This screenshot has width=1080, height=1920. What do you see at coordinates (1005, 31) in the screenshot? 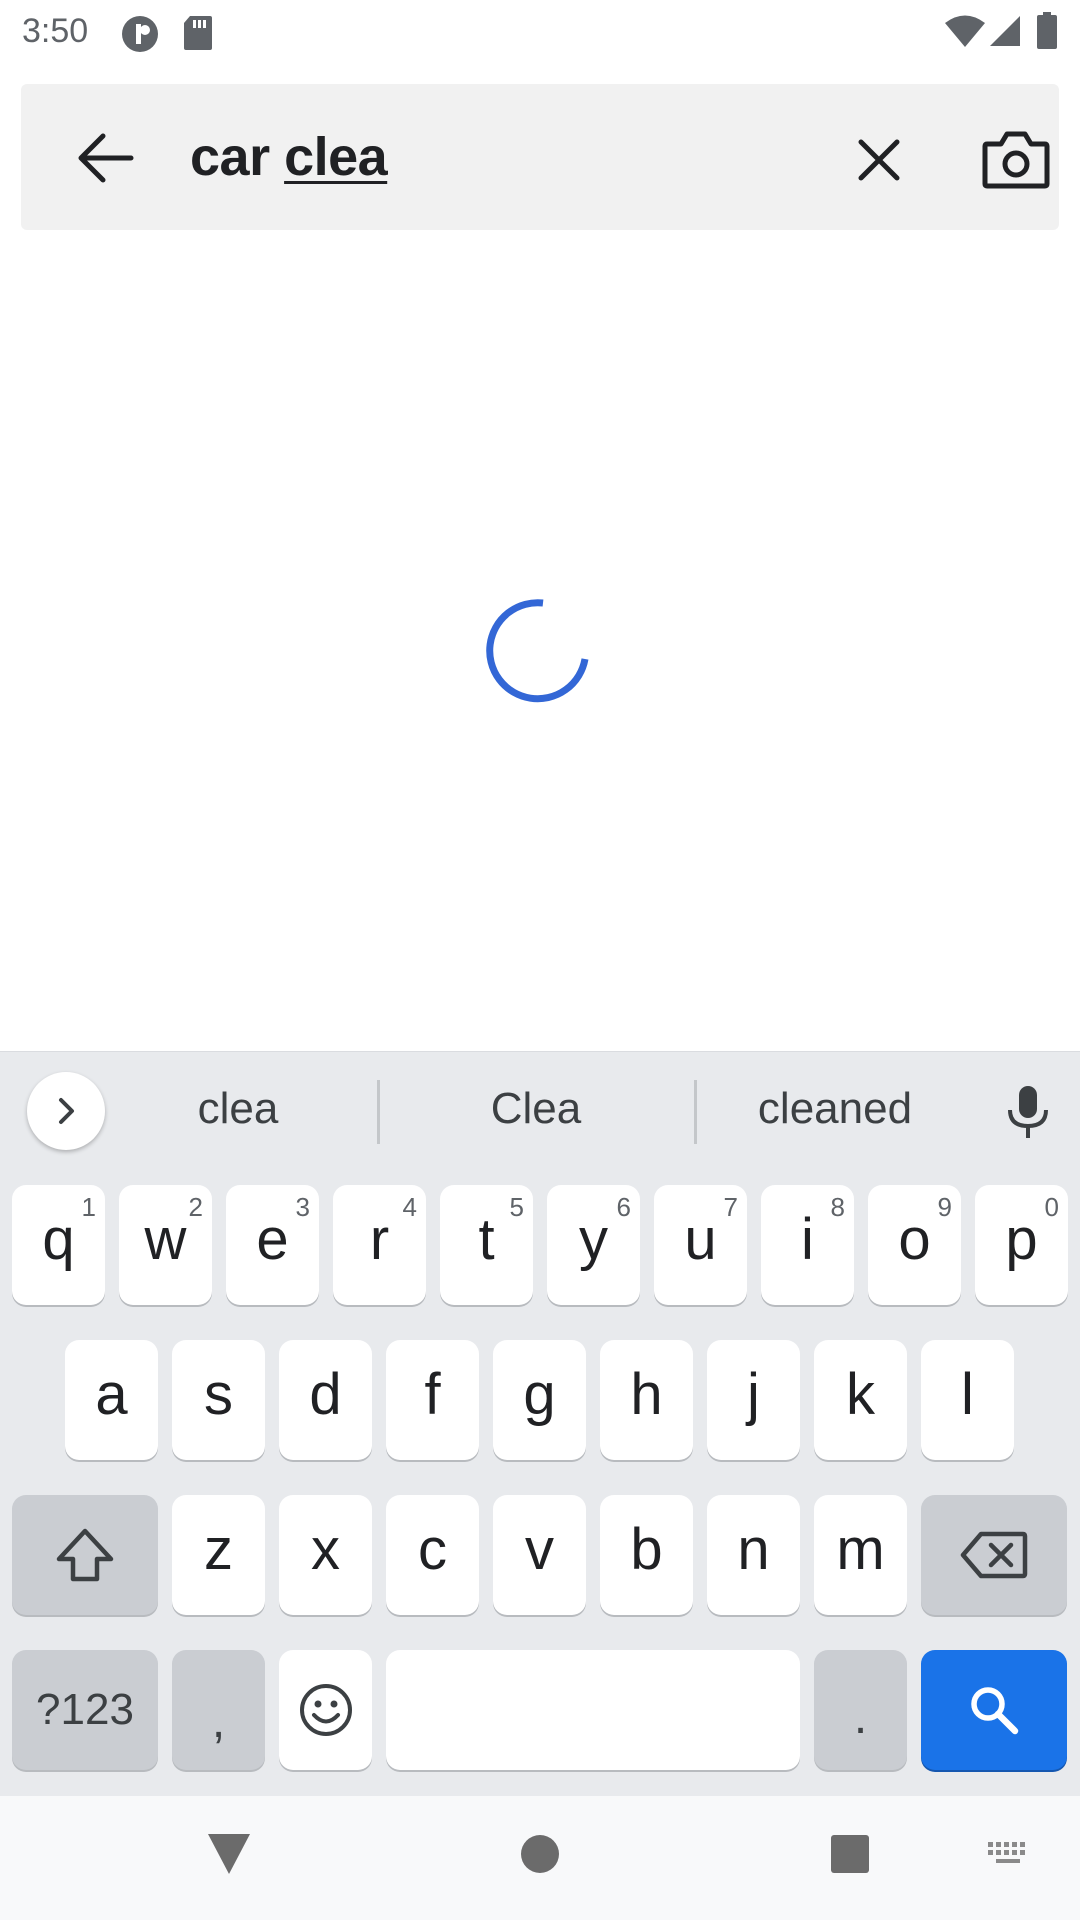
I see `cell-signal-icon` at bounding box center [1005, 31].